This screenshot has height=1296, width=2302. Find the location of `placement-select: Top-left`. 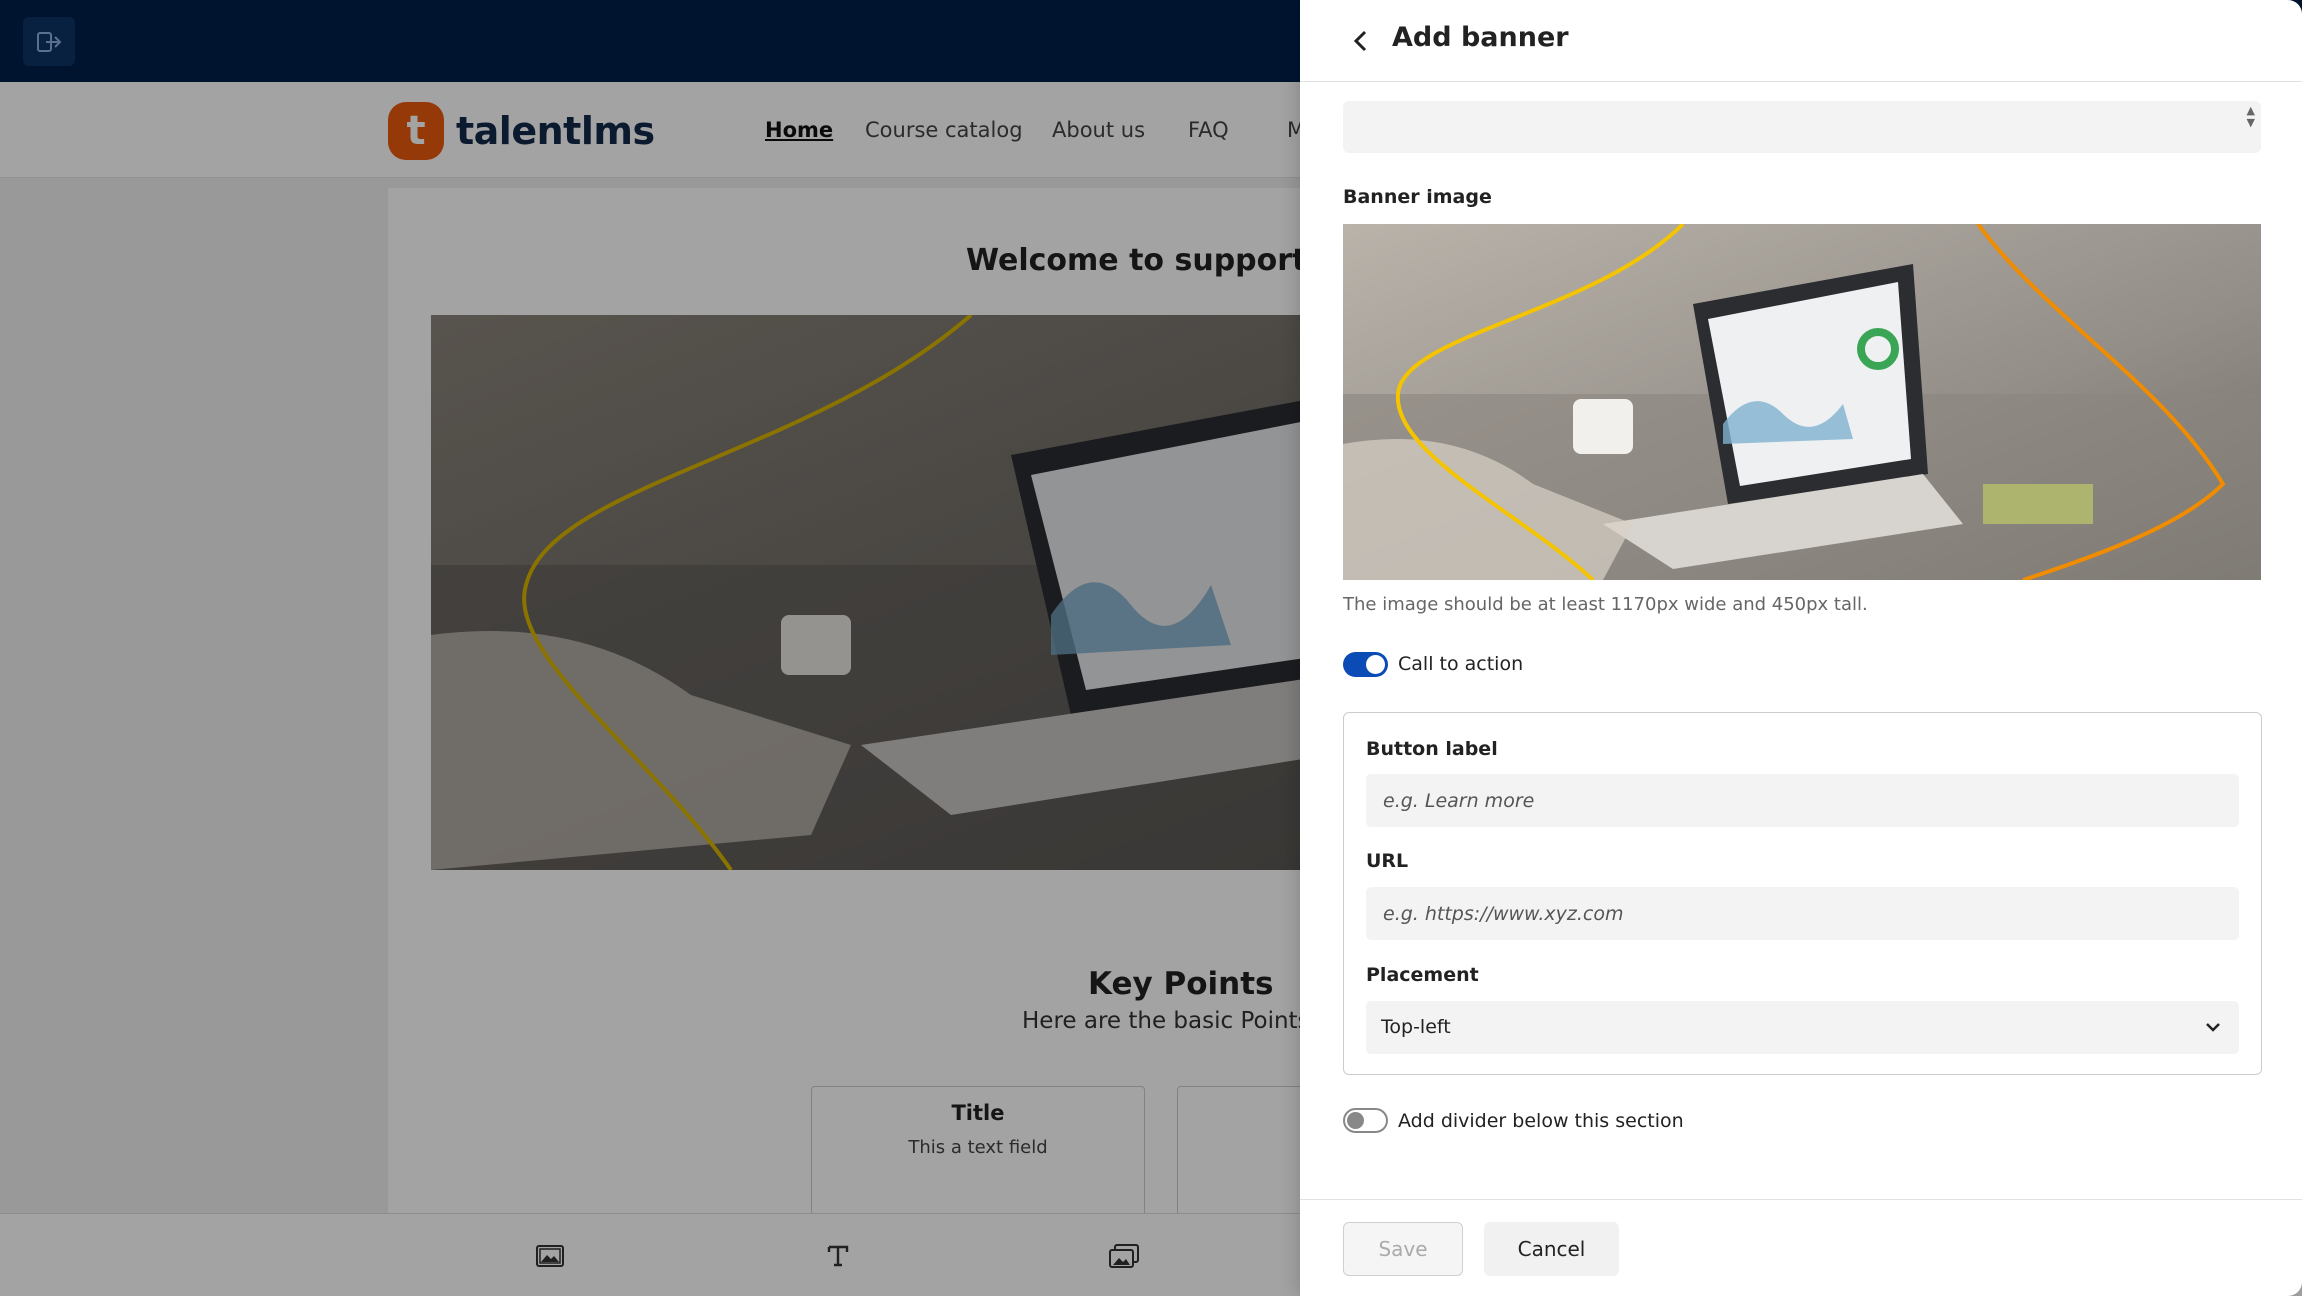

placement-select: Top-left is located at coordinates (1802, 1027).